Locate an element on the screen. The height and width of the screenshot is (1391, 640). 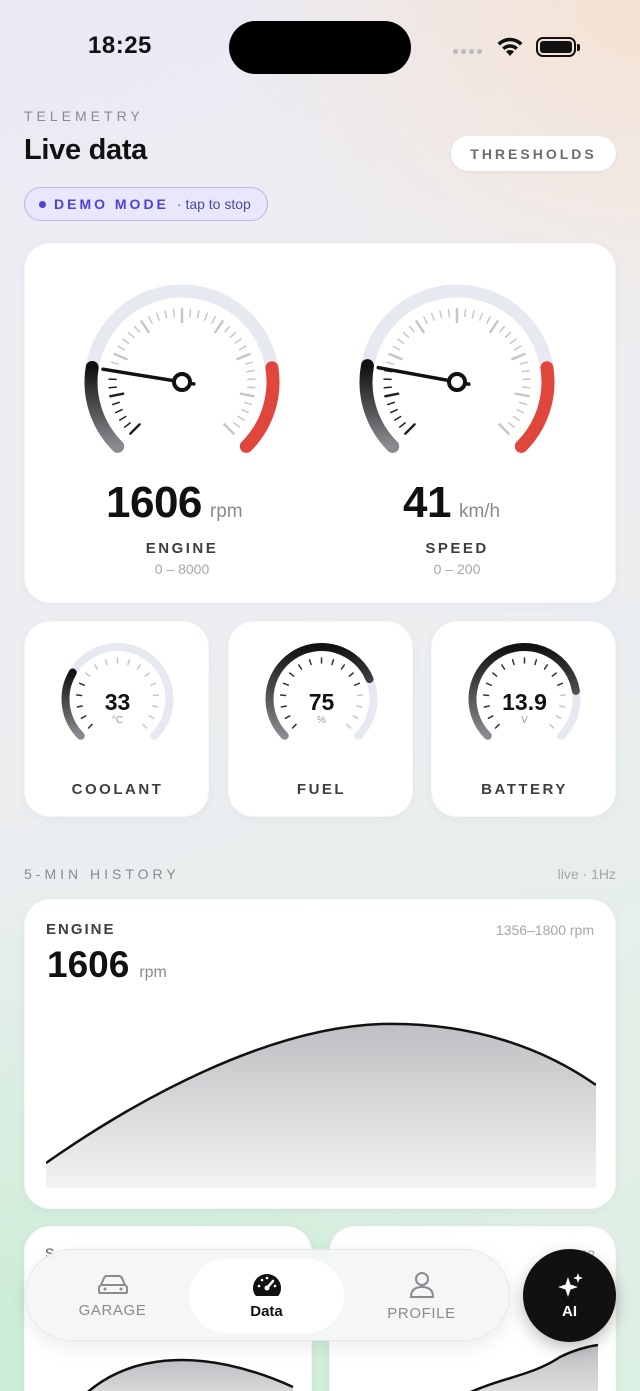
coolant-label: COOLANT is located at coordinates (117, 789).